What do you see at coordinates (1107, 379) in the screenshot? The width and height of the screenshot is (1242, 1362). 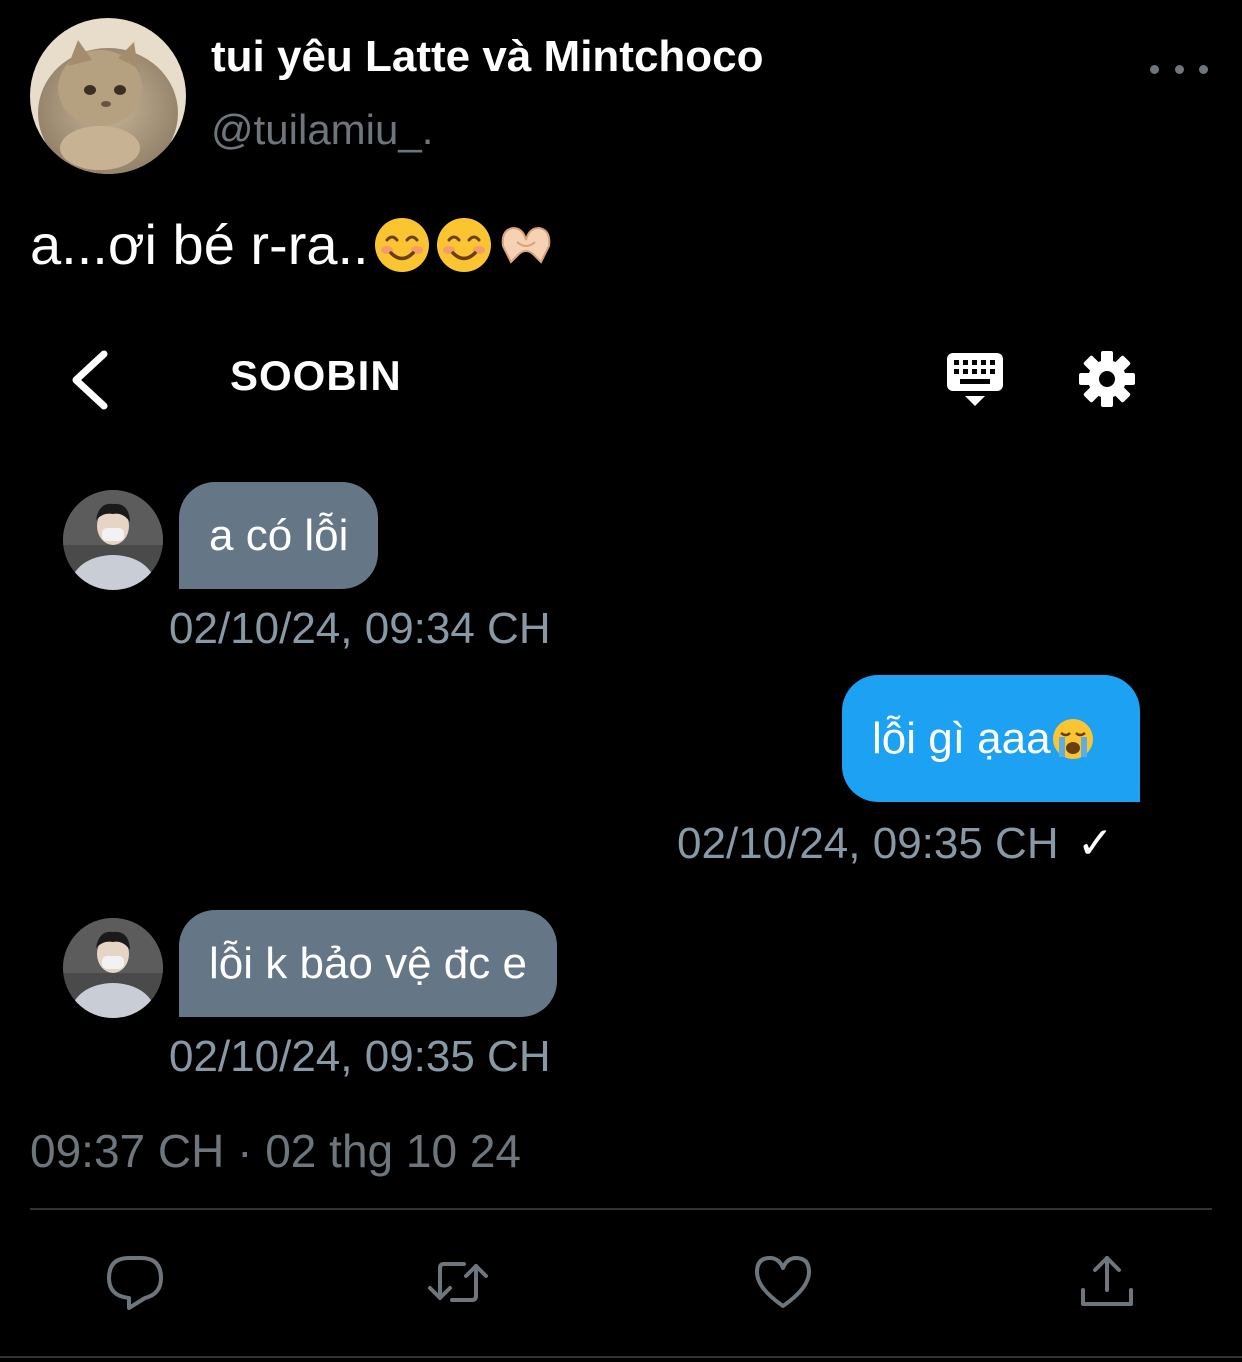 I see `gear-icon` at bounding box center [1107, 379].